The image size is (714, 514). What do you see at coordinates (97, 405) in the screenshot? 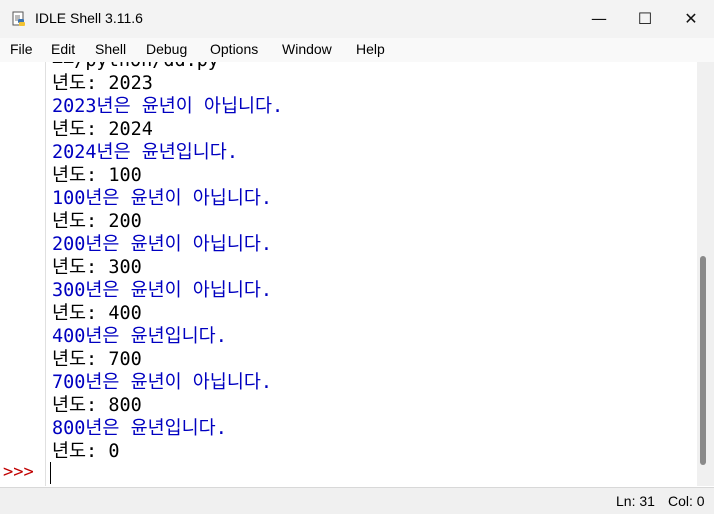
I see `shell-input-line: 년도: 800` at bounding box center [97, 405].